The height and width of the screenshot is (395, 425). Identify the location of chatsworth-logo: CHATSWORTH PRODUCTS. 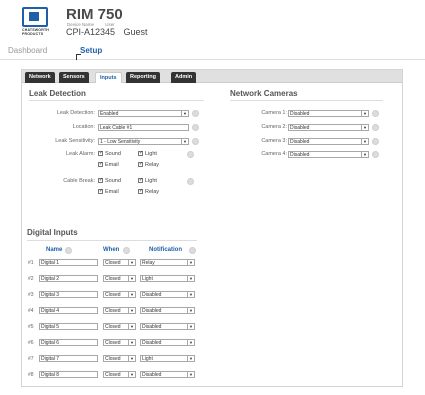
(36, 21).